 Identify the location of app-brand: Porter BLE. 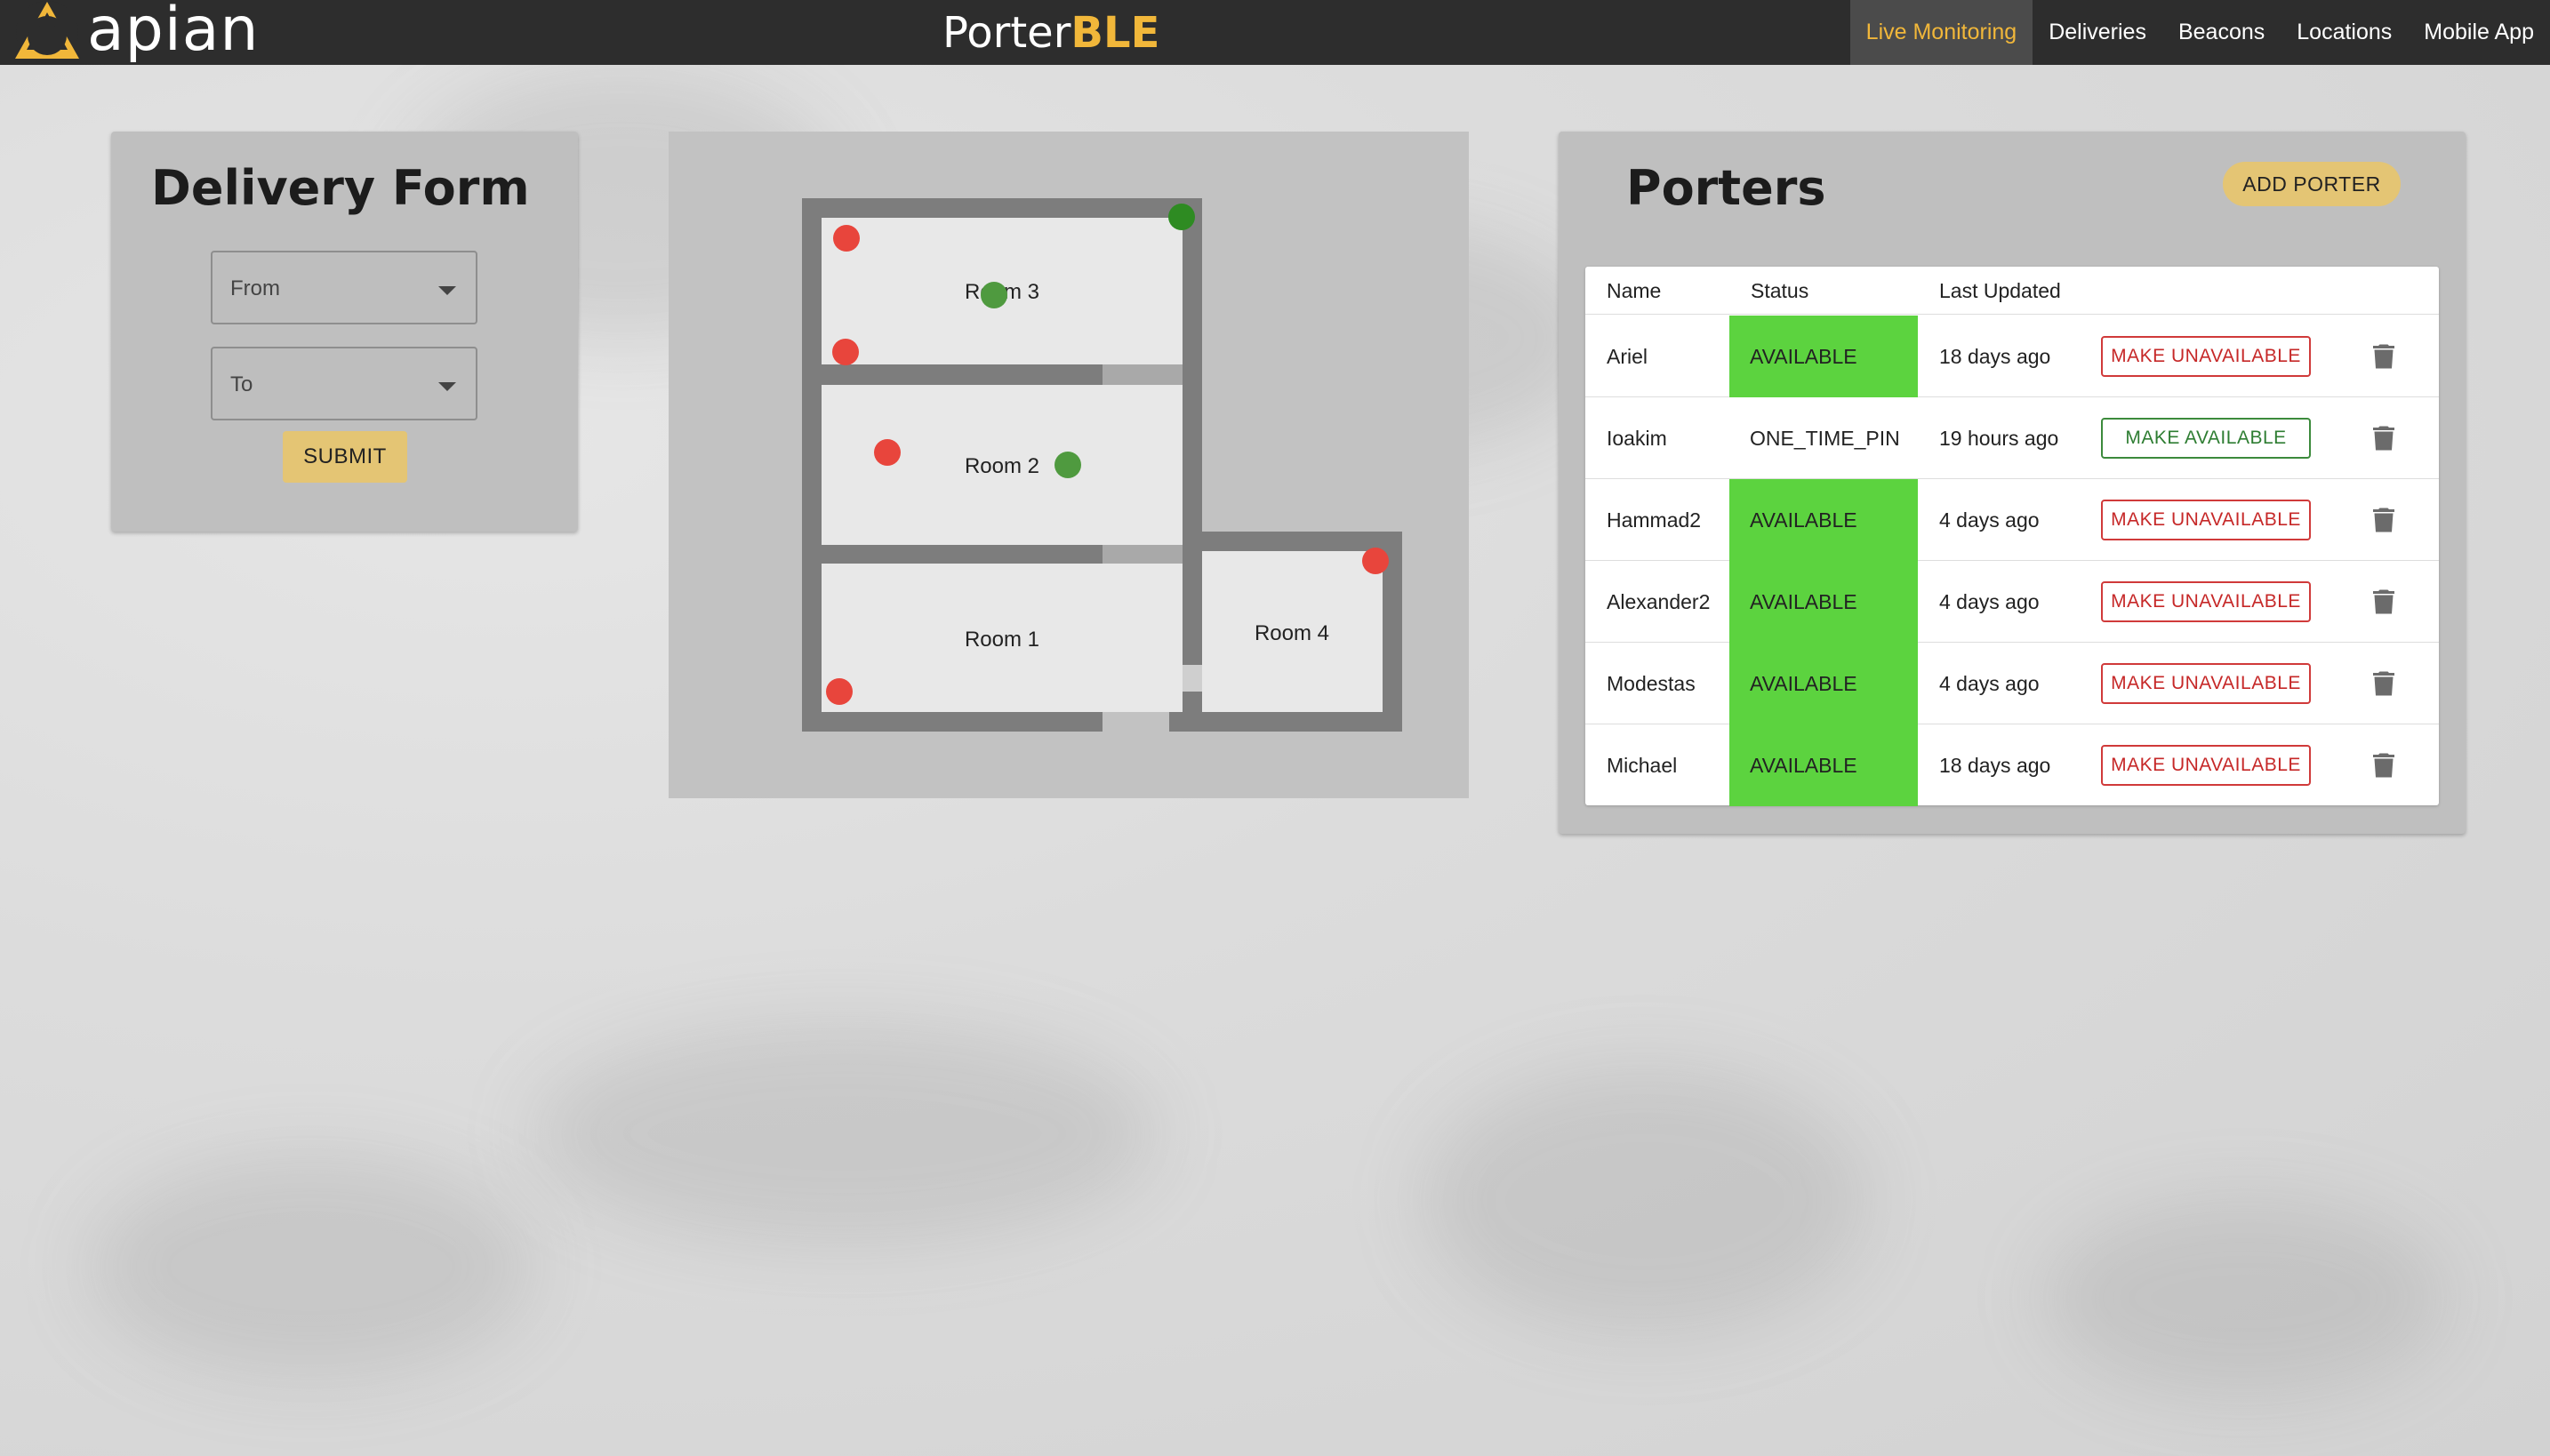
(1050, 32).